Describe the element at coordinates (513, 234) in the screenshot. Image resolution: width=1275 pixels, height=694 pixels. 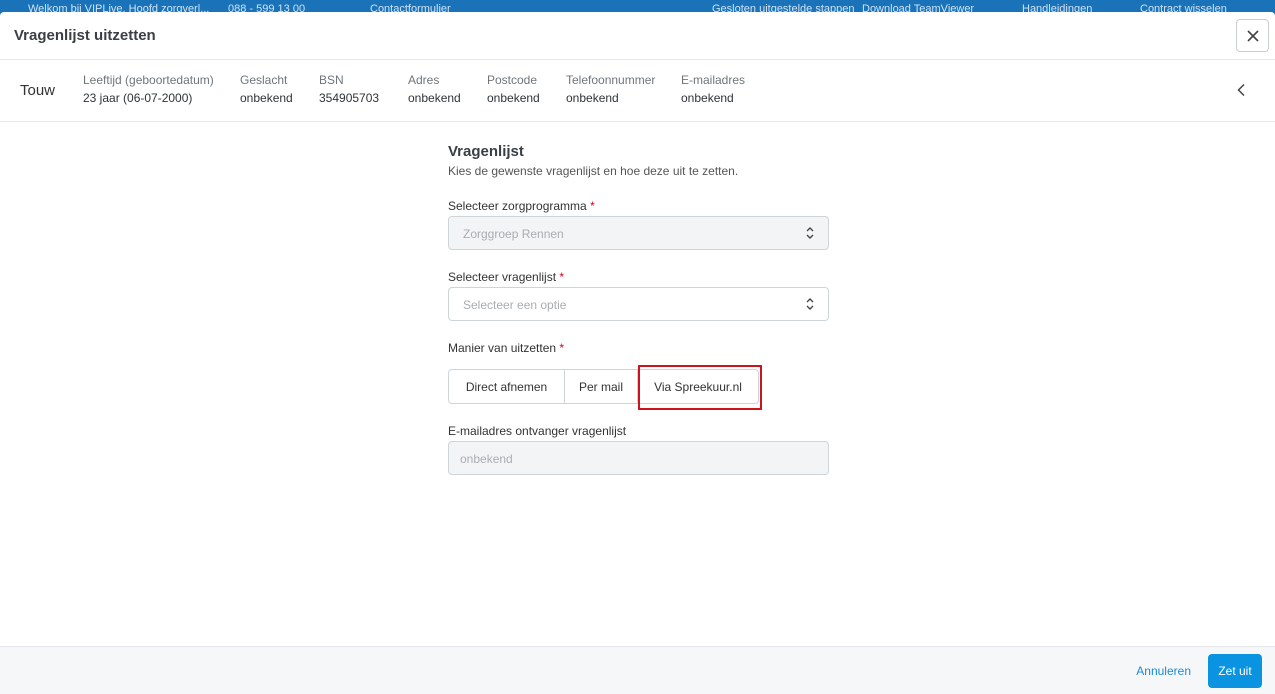
I see `select-value: Zorggroep Rennen` at that location.